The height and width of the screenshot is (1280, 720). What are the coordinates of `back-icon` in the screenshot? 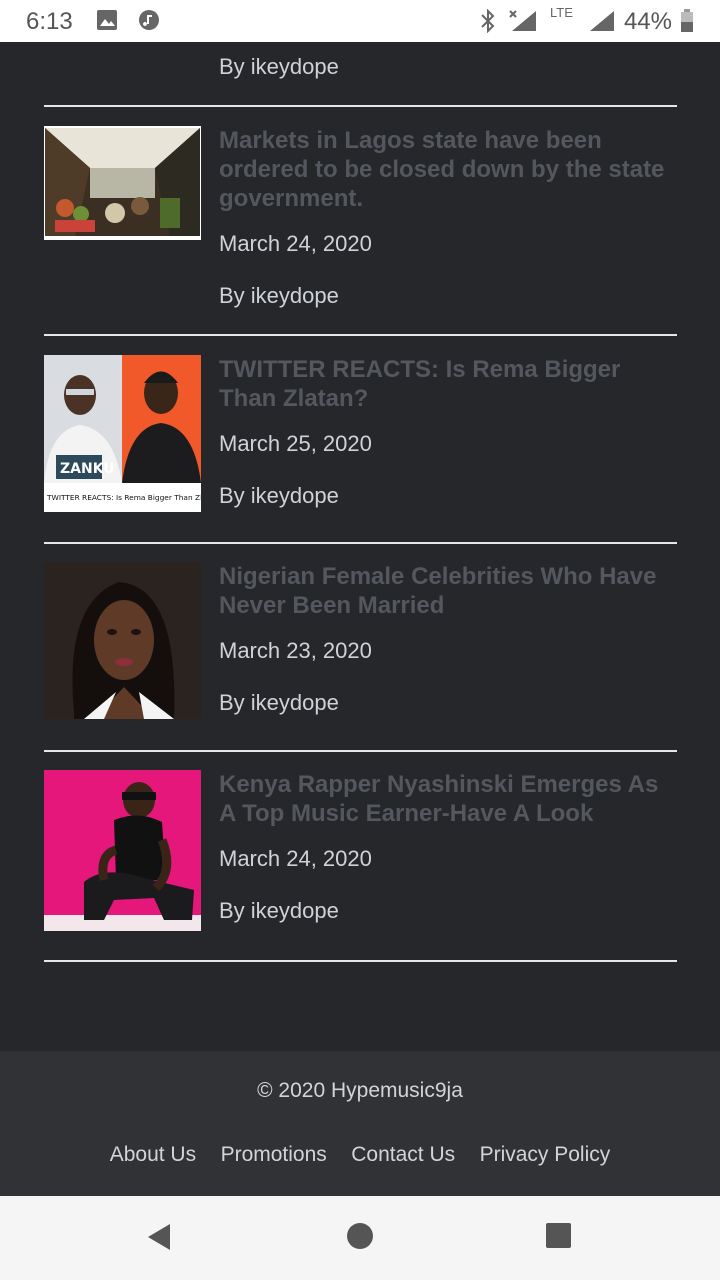 It's located at (159, 1237).